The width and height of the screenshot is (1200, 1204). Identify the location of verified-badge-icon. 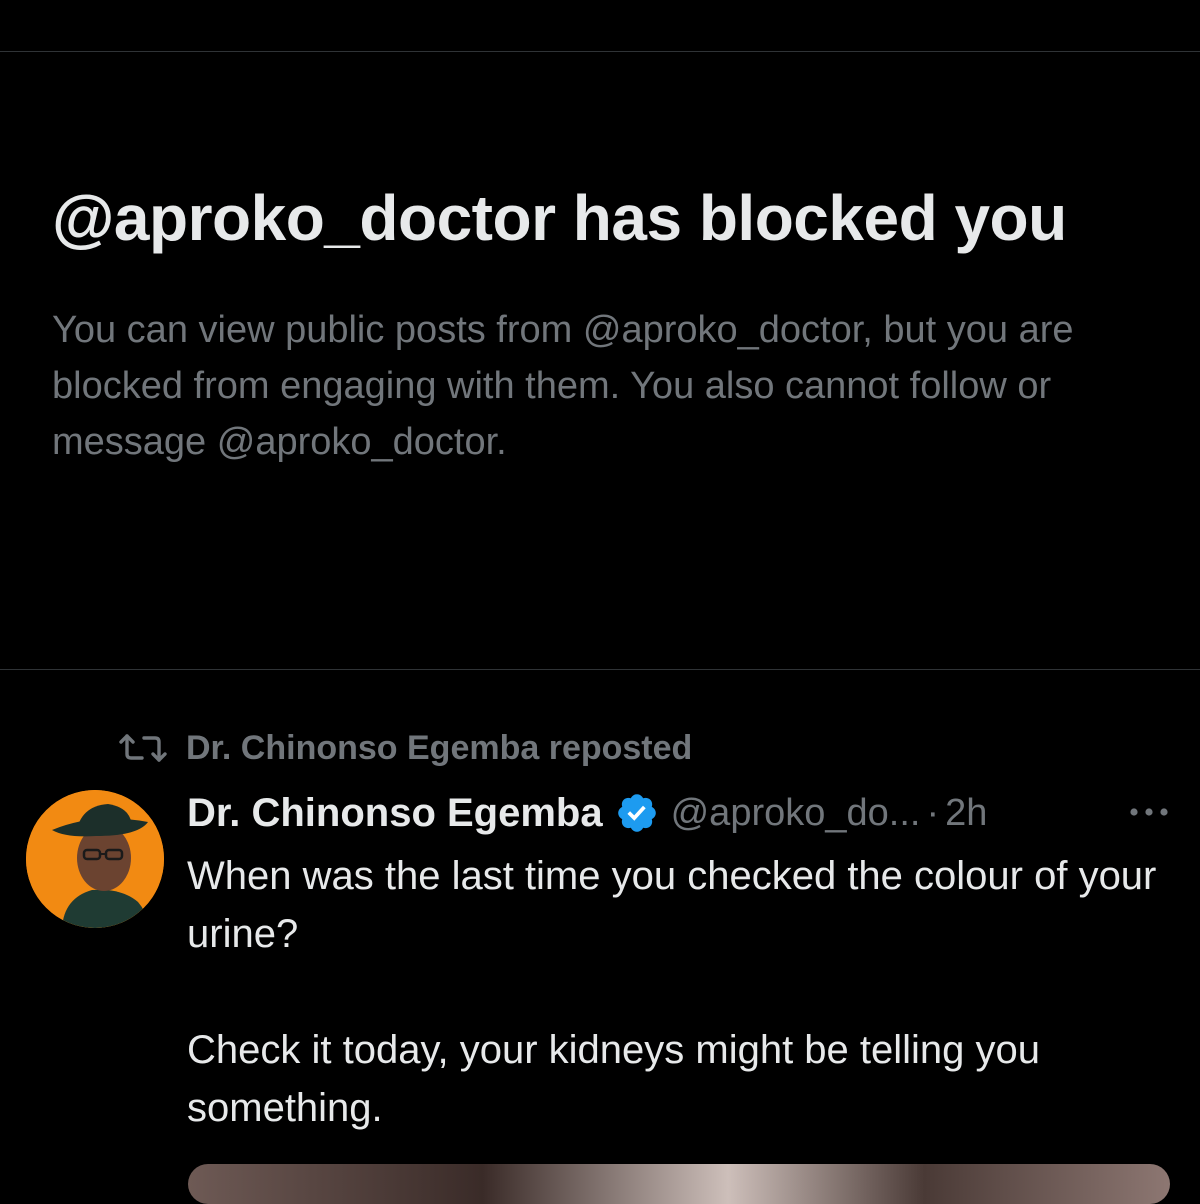
(637, 813).